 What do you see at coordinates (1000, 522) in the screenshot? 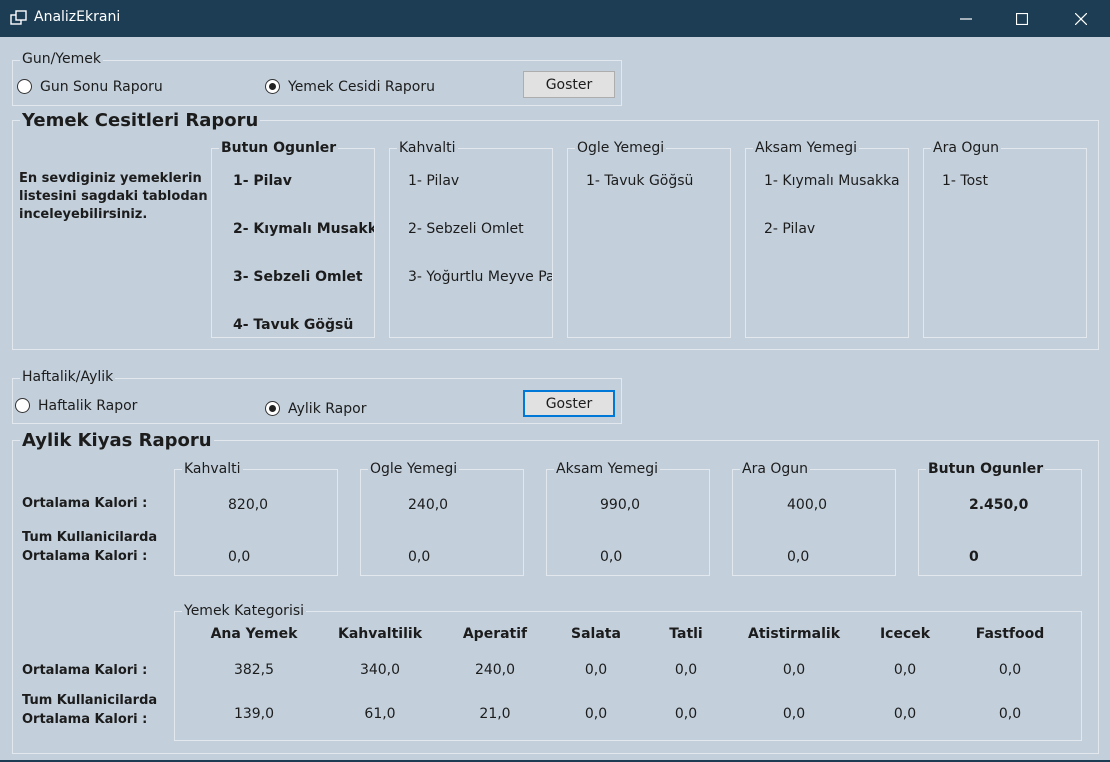
I see `meal-box-butun-ogunler: 2.450,0 0` at bounding box center [1000, 522].